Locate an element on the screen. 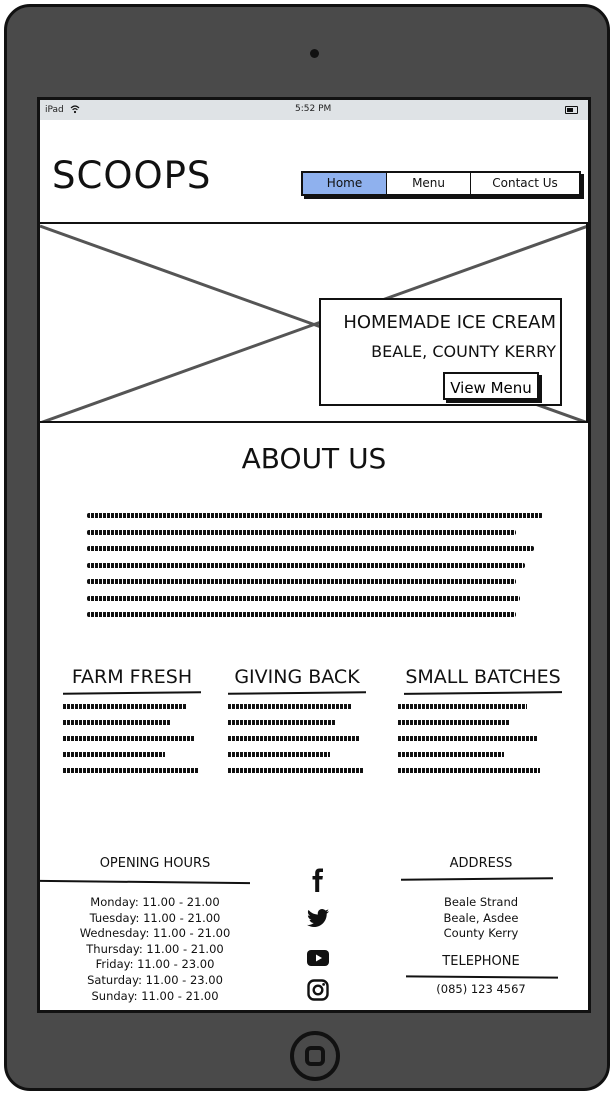 The image size is (616, 1097). hero-subtitle: BEALE, COUNTY KERRY is located at coordinates (463, 351).